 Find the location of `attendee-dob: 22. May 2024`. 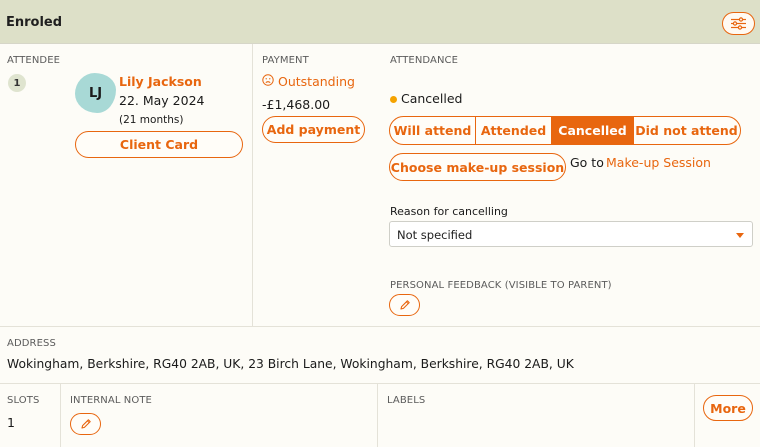

attendee-dob: 22. May 2024 is located at coordinates (162, 100).